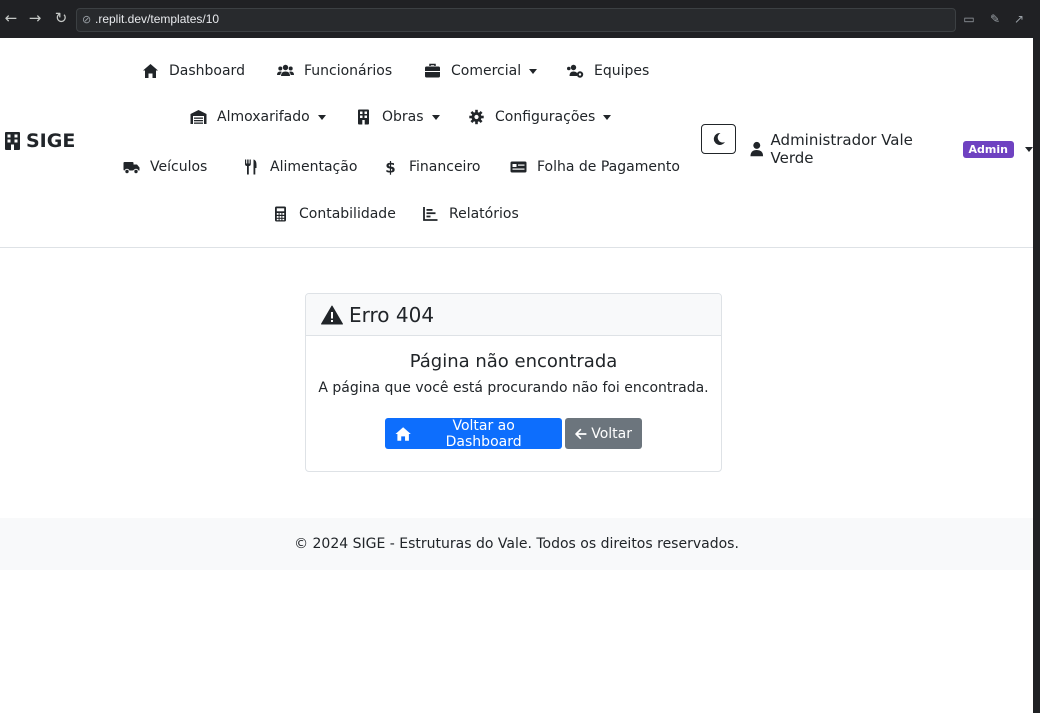 Image resolution: width=1040 pixels, height=713 pixels. I want to click on dollar-icon: $, so click(390, 167).